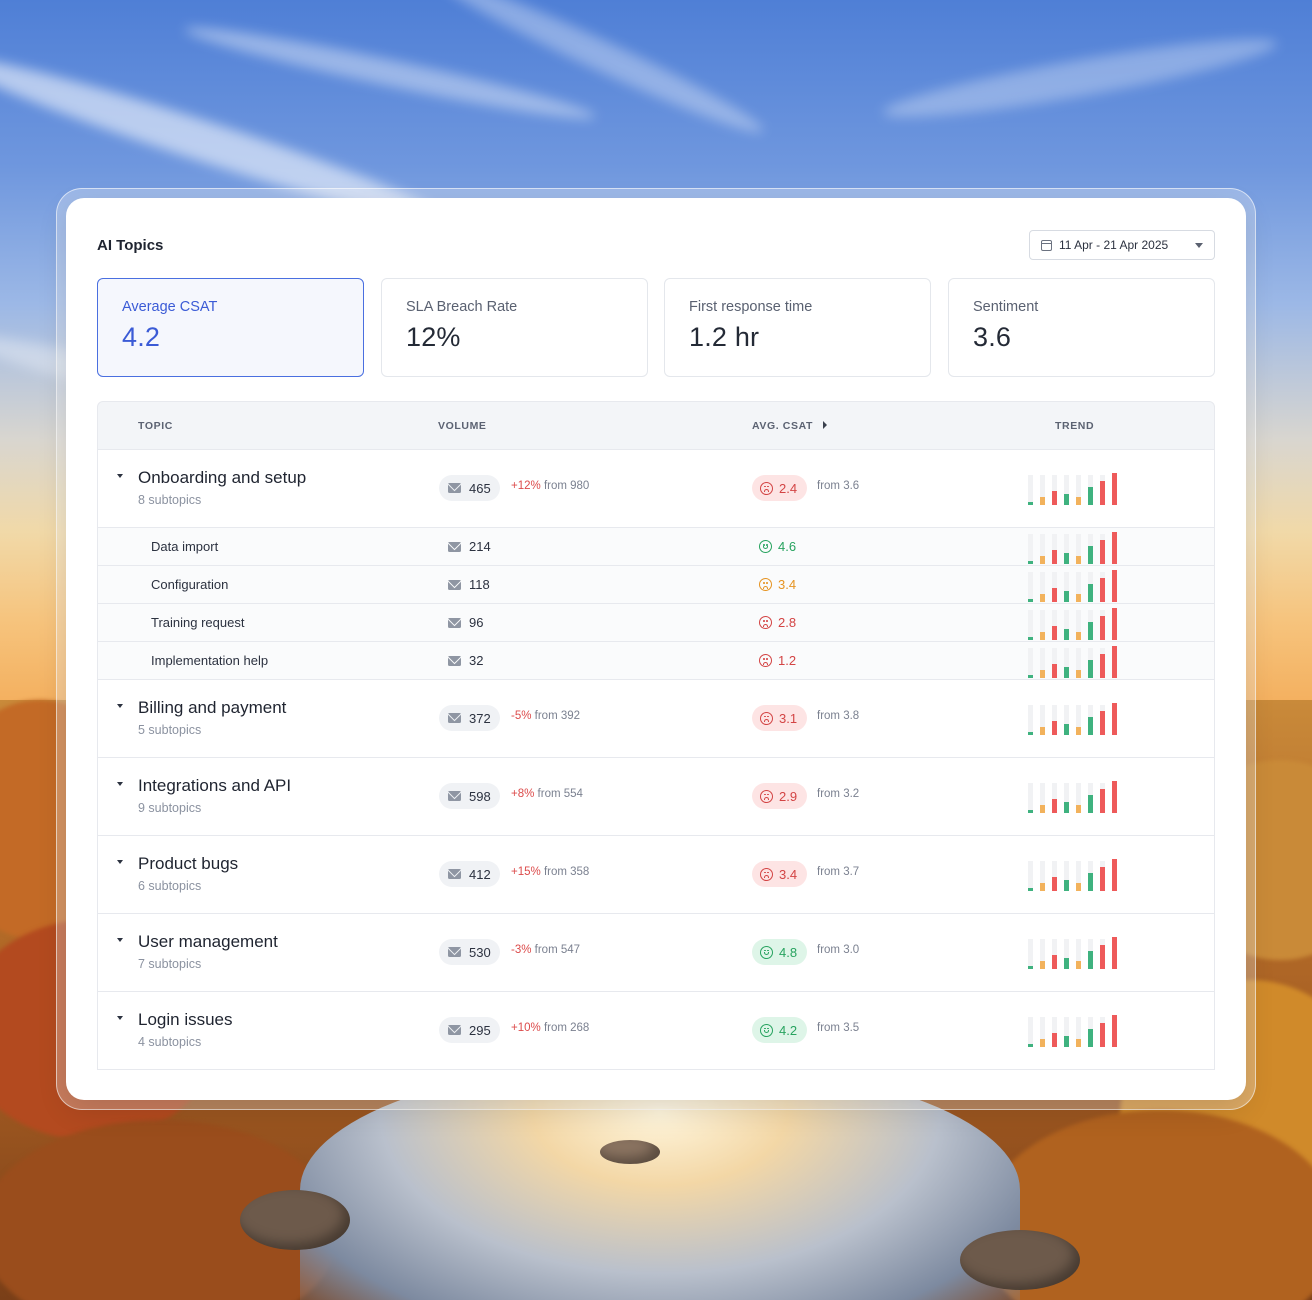 The height and width of the screenshot is (1300, 1312). I want to click on volume-change-pct: +10%, so click(526, 1028).